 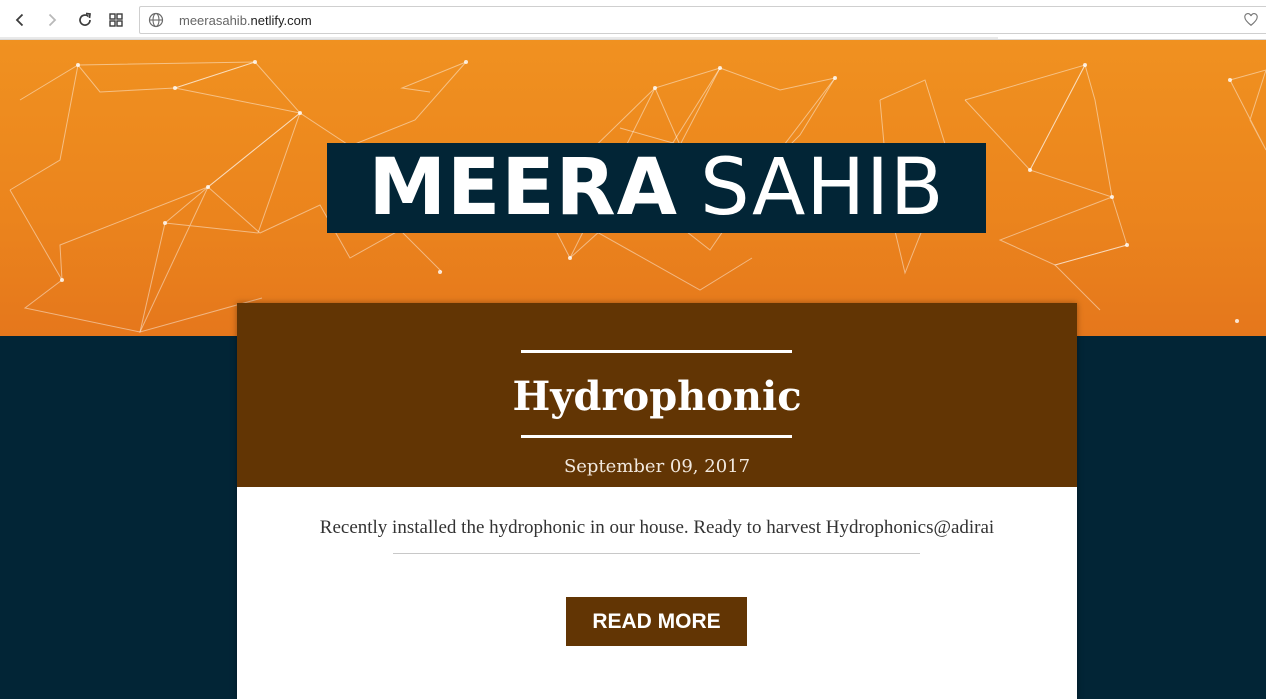 What do you see at coordinates (656, 621) in the screenshot?
I see `read-more-button: READ MORE` at bounding box center [656, 621].